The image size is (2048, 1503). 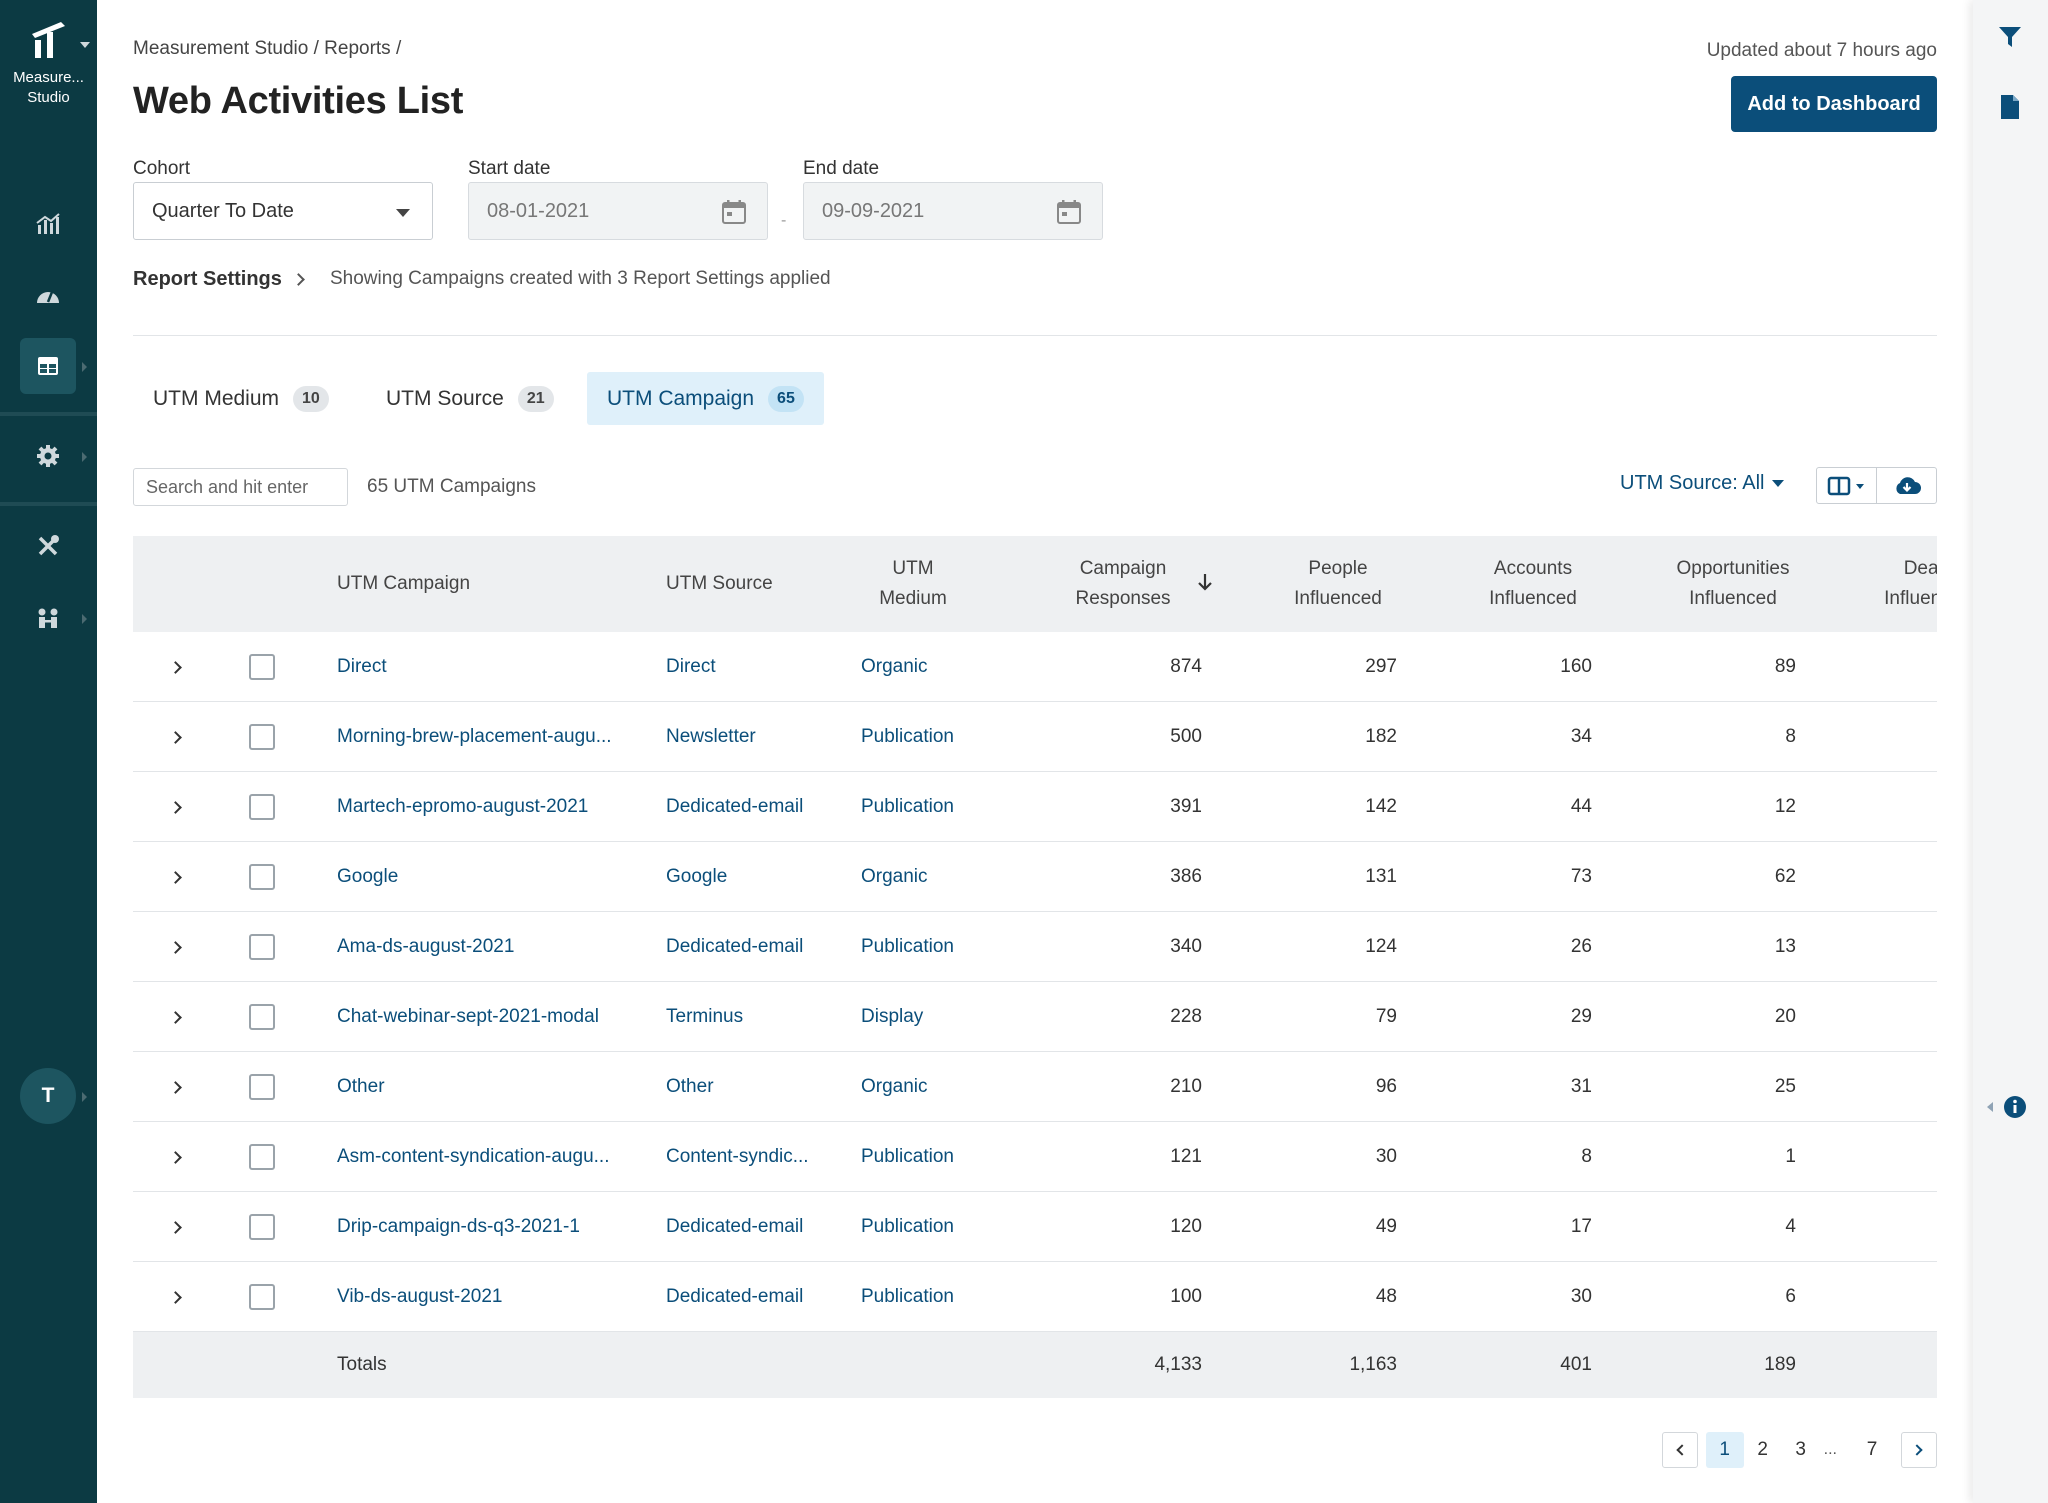 What do you see at coordinates (48, 1096) in the screenshot?
I see `user-avatar: T` at bounding box center [48, 1096].